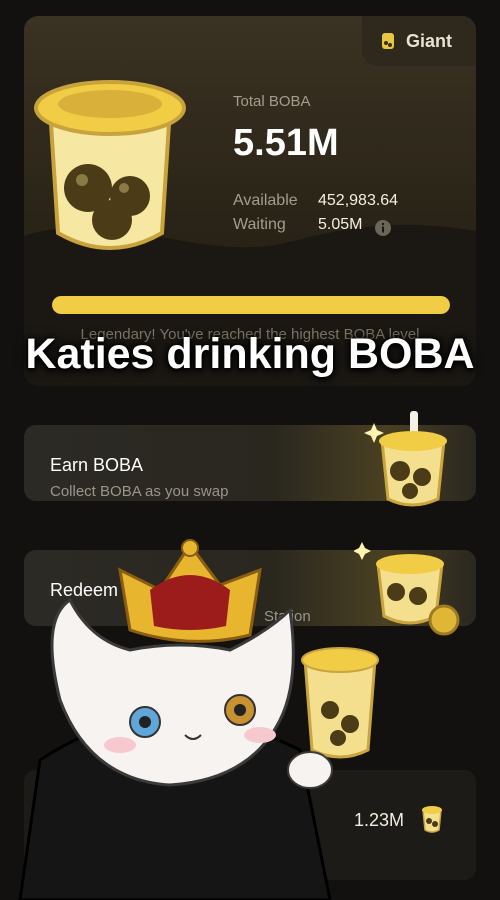 The image size is (500, 900). What do you see at coordinates (250, 354) in the screenshot?
I see `overlay-caption: Katies drinking BOBA` at bounding box center [250, 354].